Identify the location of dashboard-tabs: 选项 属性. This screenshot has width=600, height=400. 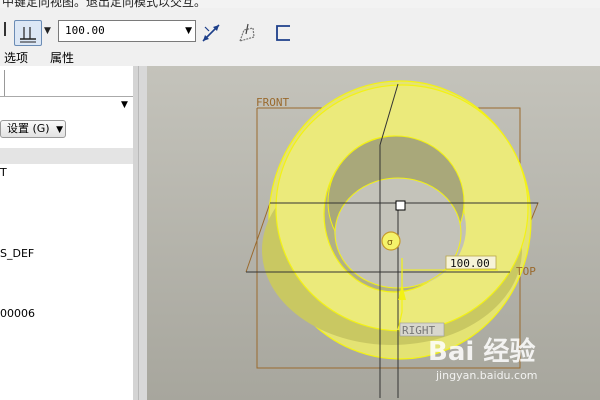
(300, 57).